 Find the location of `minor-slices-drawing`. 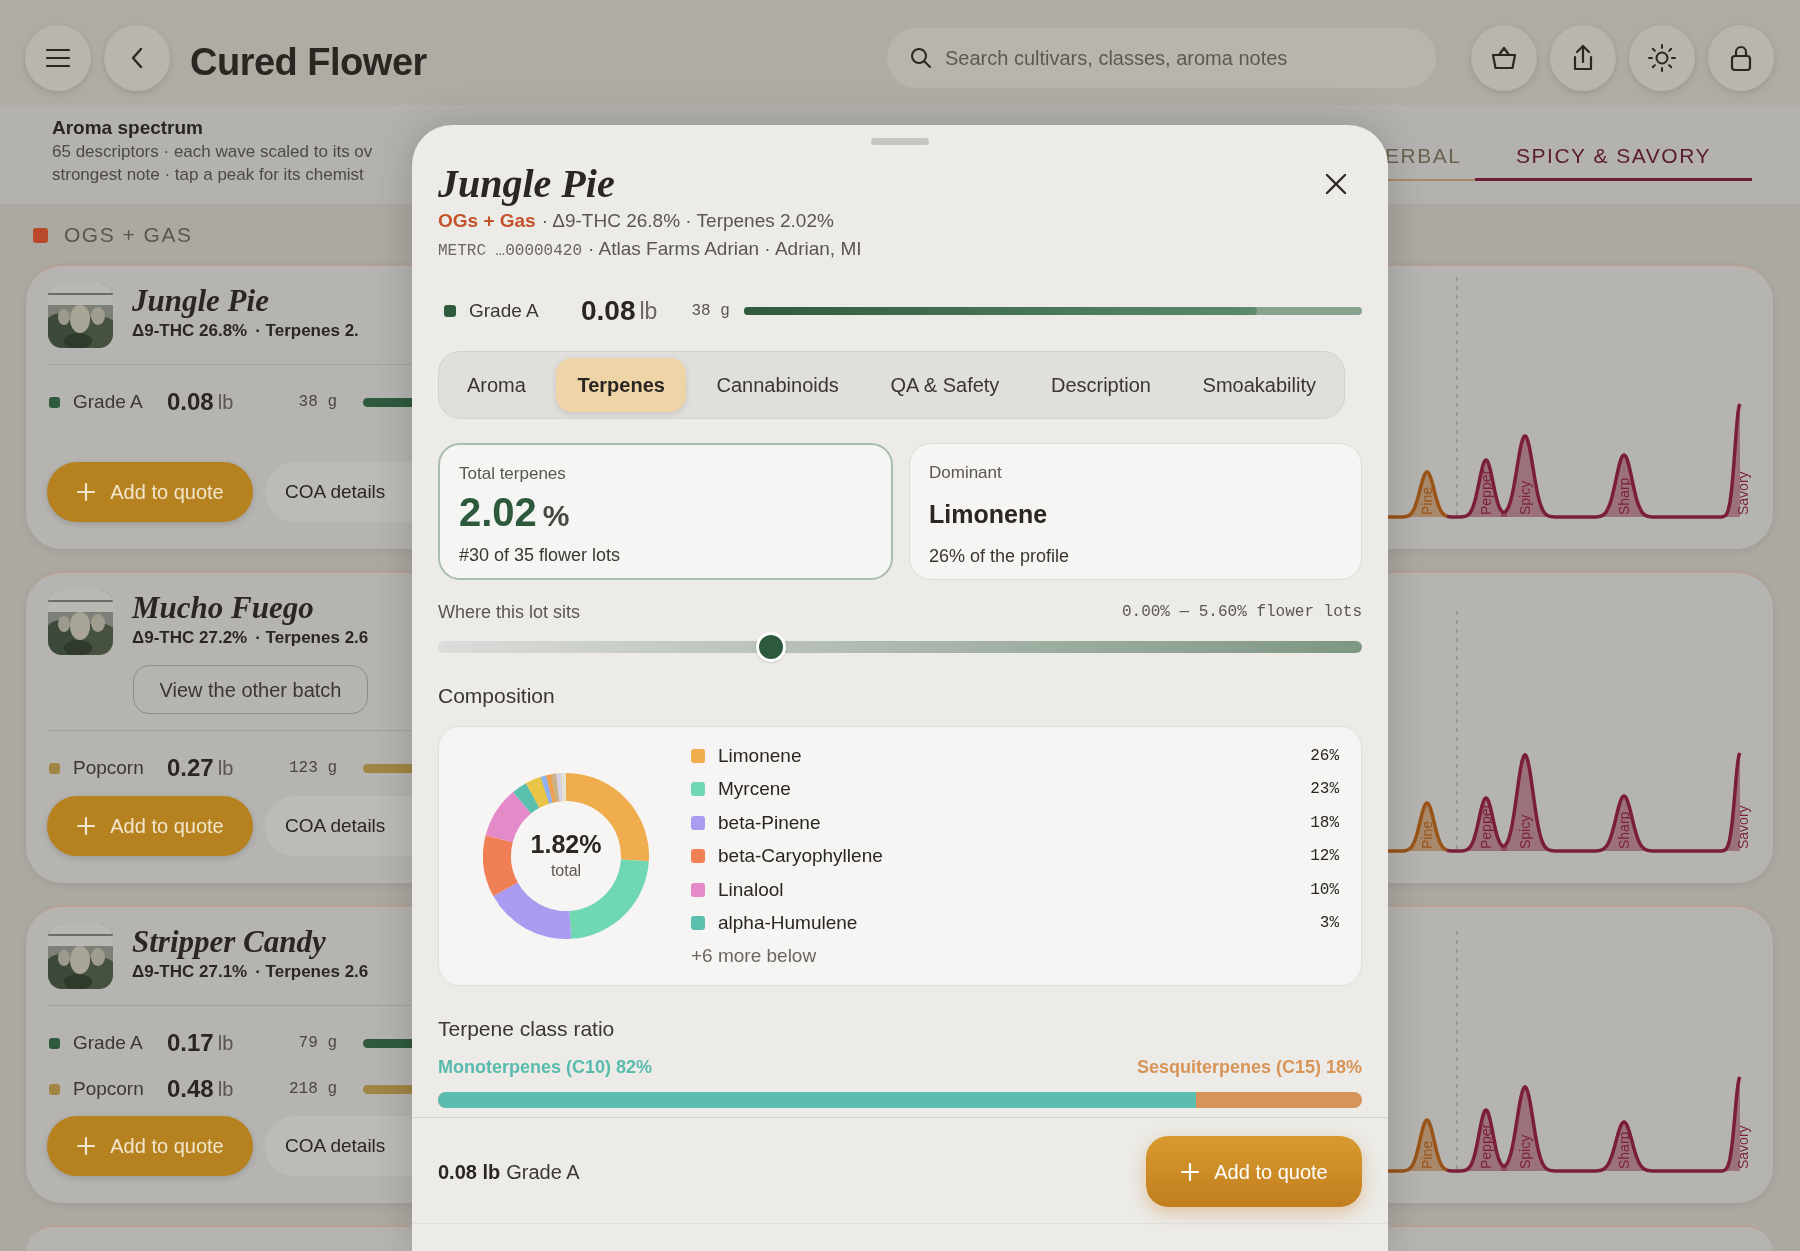

minor-slices-drawing is located at coordinates (546, 790).